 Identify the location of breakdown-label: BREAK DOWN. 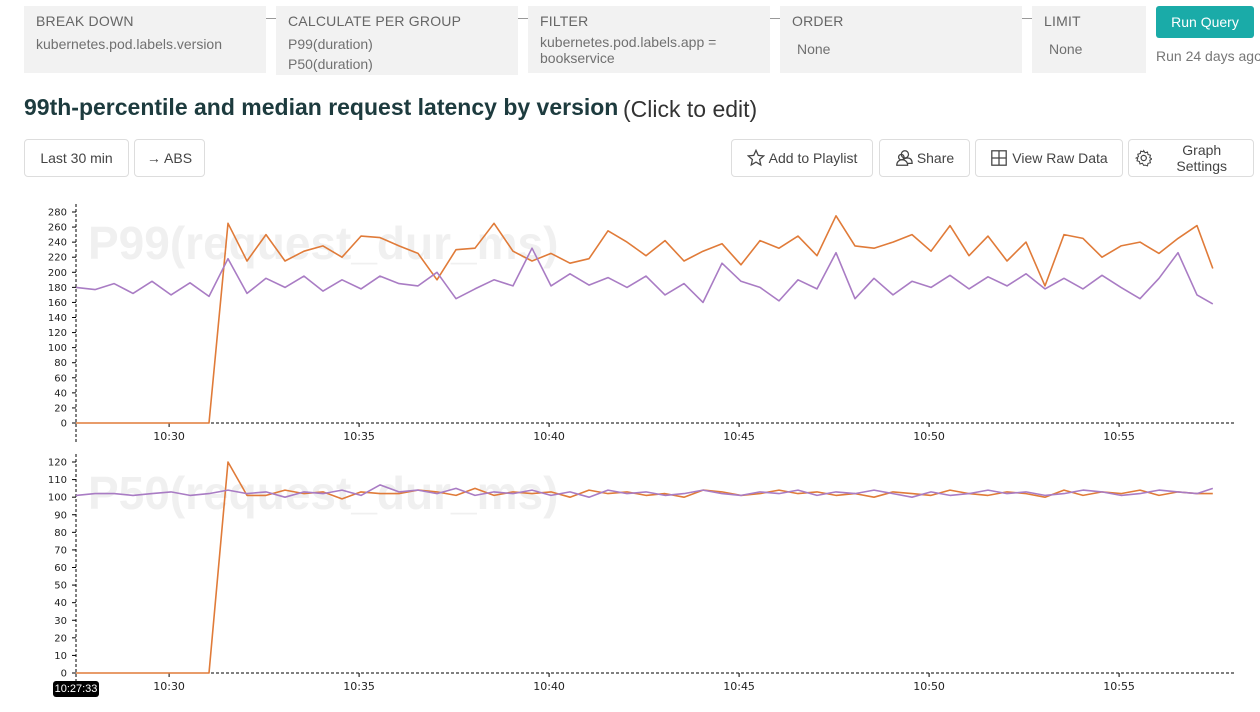
(85, 21).